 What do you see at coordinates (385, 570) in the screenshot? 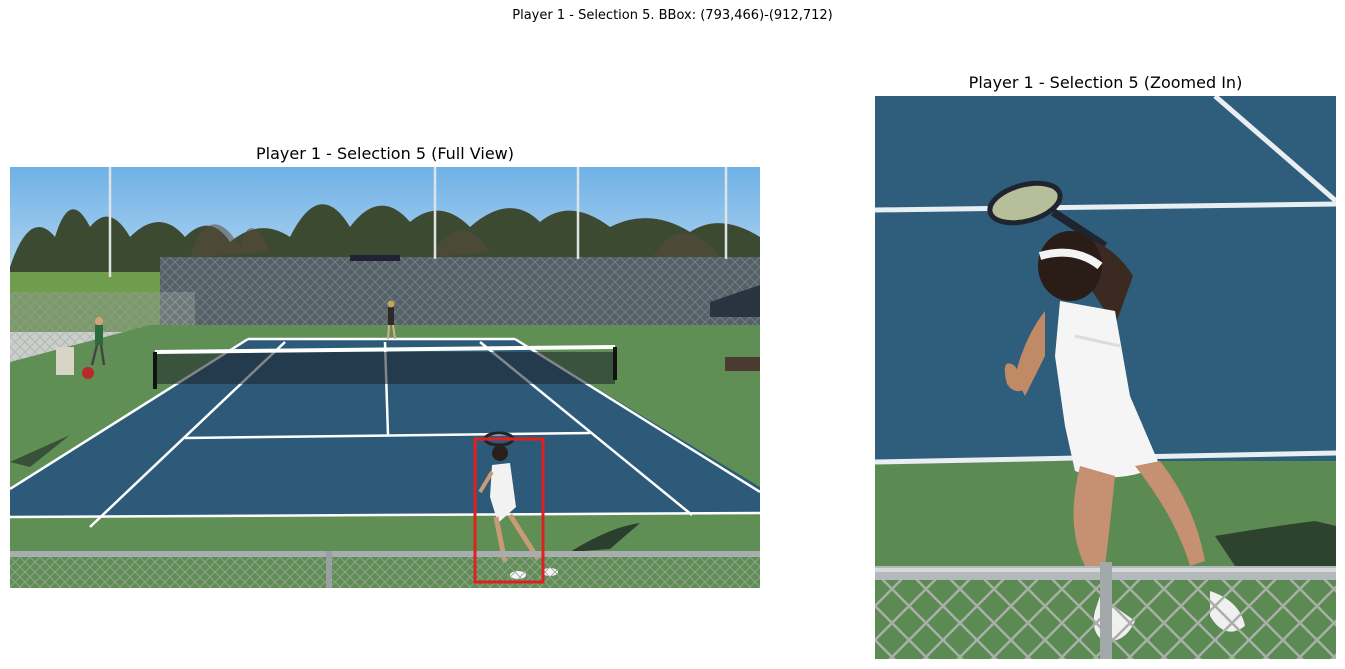
I see `front-fence` at bounding box center [385, 570].